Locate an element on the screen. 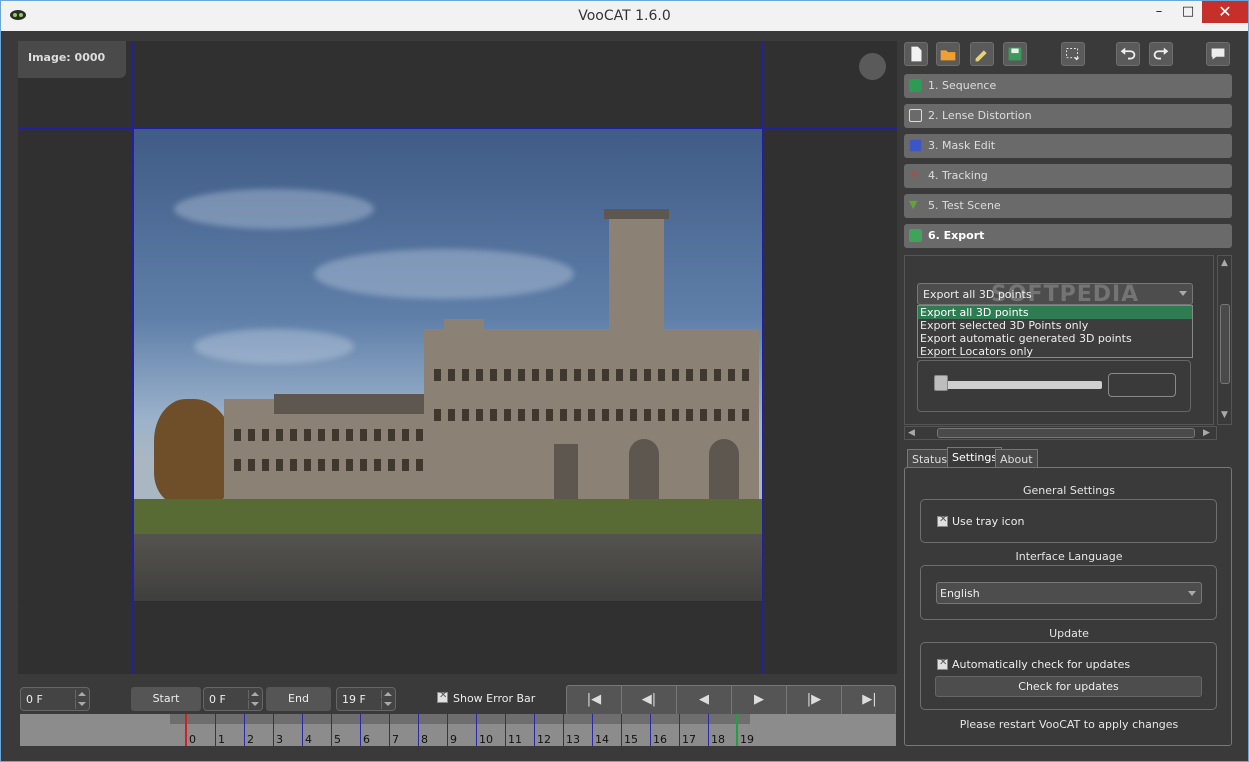 The width and height of the screenshot is (1249, 762). tray-checkbox is located at coordinates (942, 520).